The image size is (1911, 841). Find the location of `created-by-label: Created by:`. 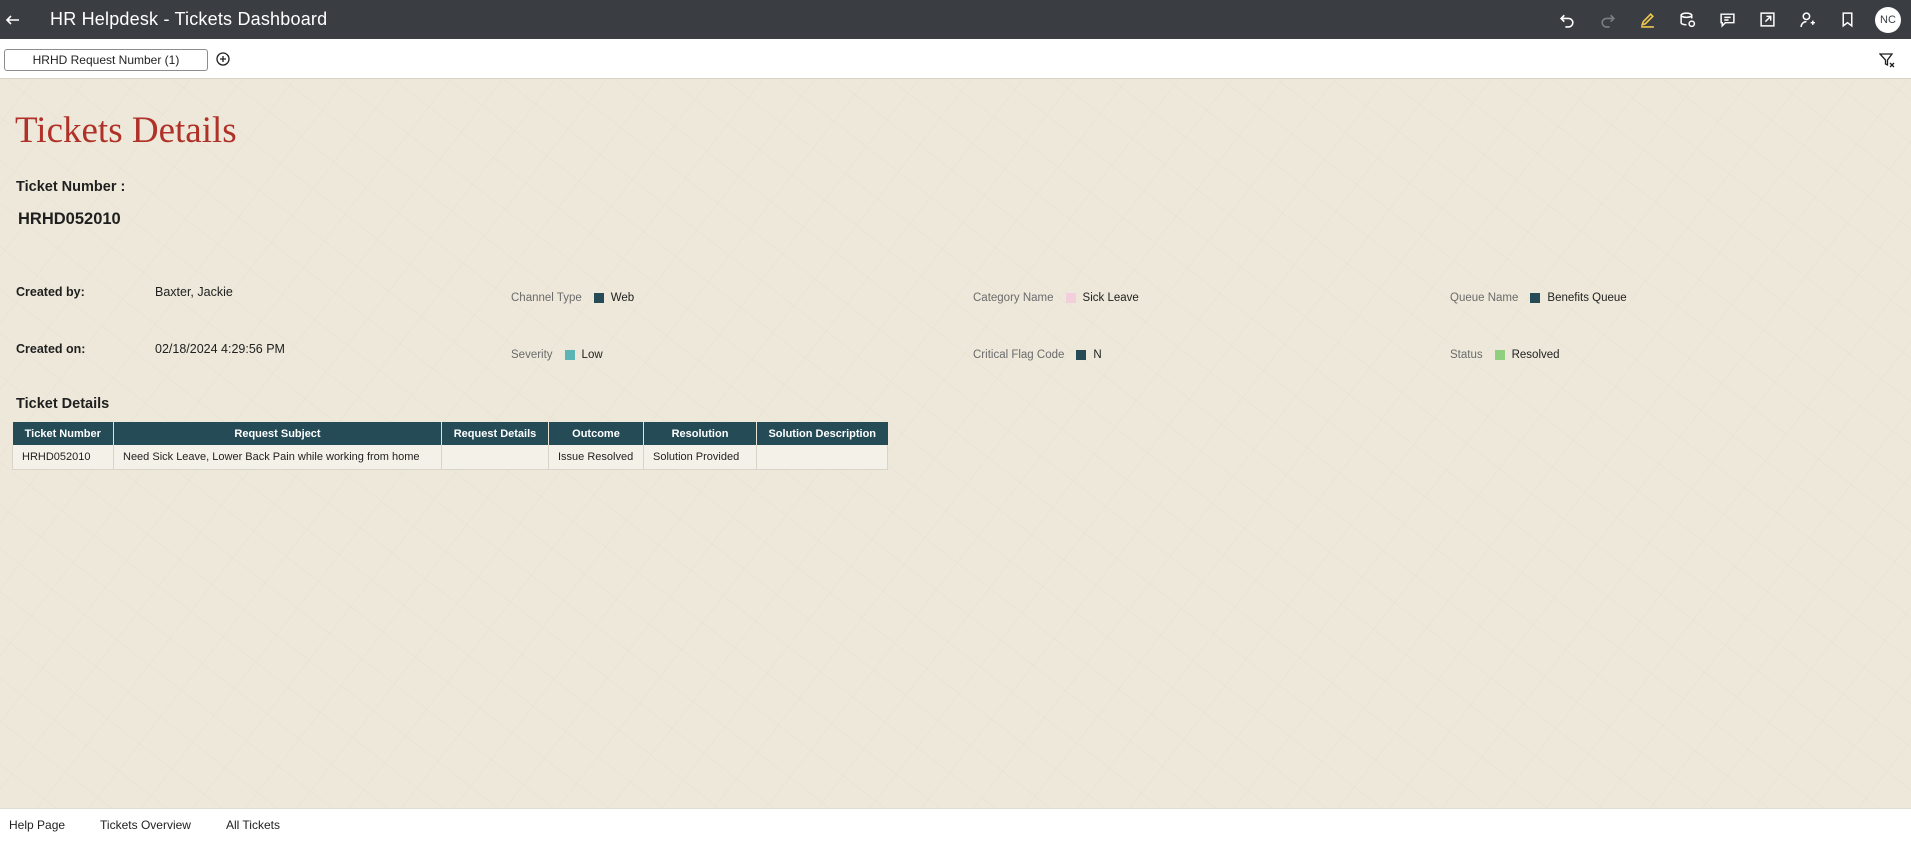

created-by-label: Created by: is located at coordinates (50, 292).